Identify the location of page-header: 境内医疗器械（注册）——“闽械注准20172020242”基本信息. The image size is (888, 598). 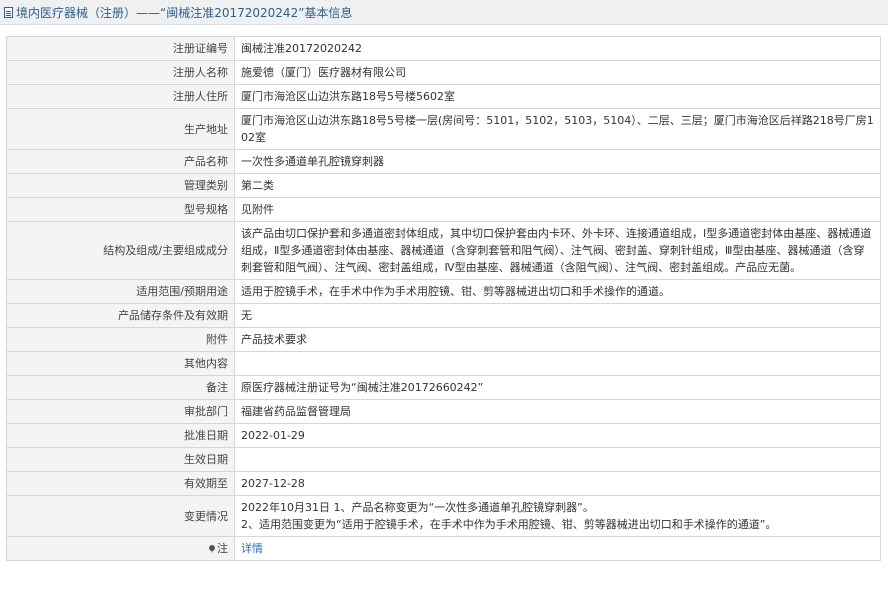
(444, 12).